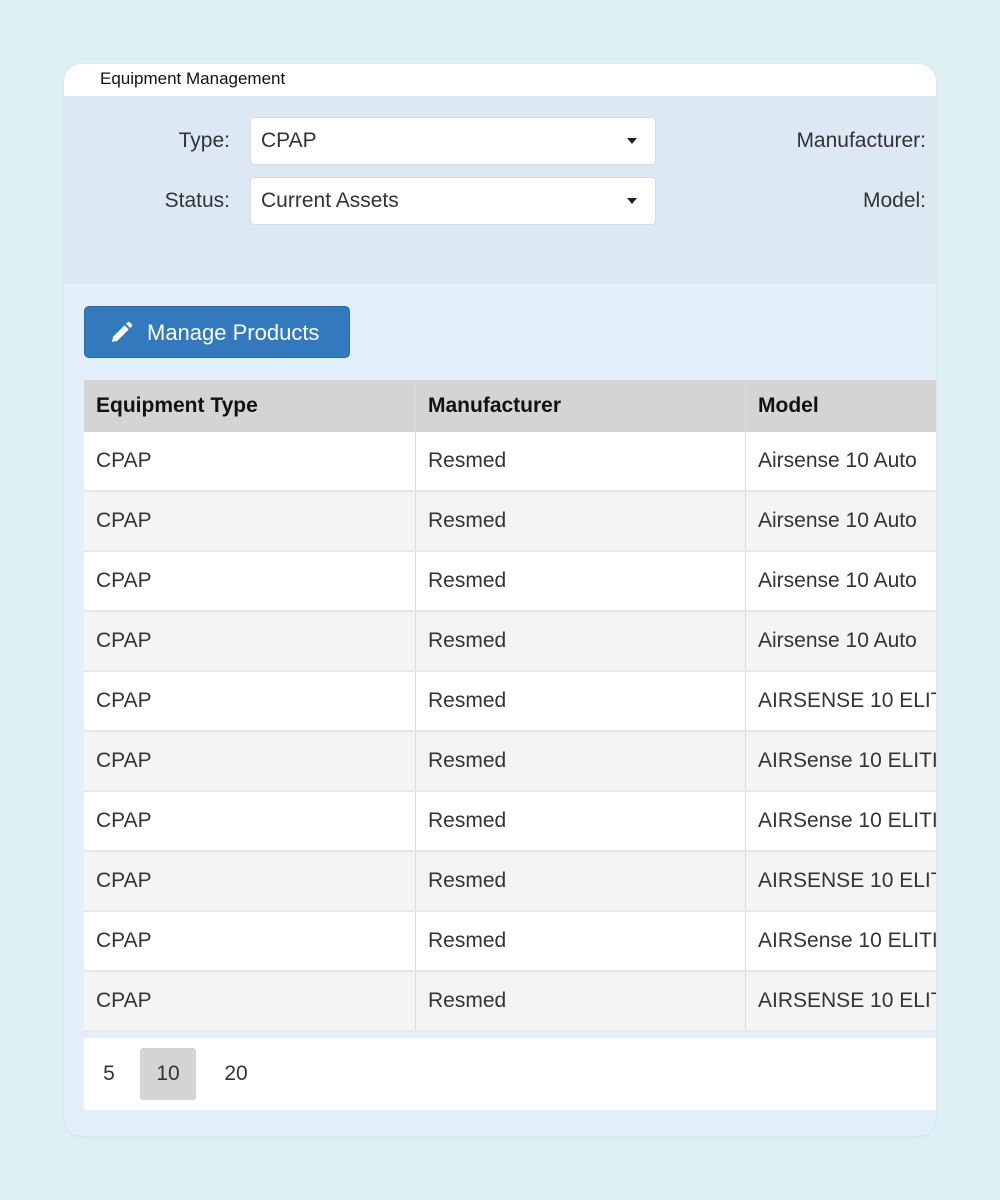 Image resolution: width=1000 pixels, height=1200 pixels. I want to click on manage-products-button: Manage Products, so click(217, 332).